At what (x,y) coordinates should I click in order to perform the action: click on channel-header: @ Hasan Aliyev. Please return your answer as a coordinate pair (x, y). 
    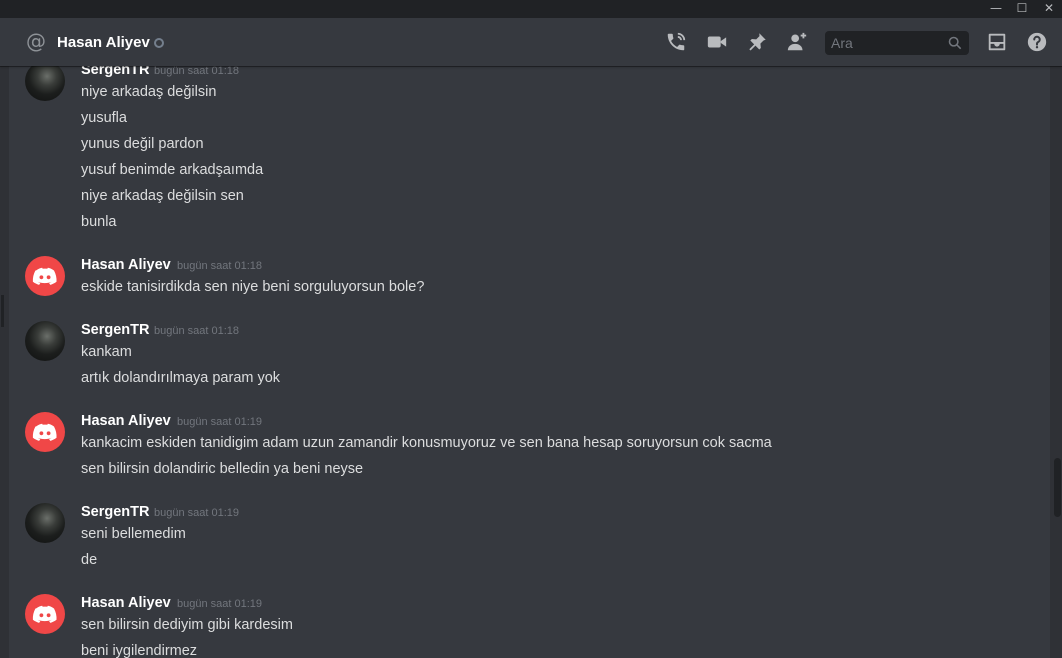
    Looking at the image, I should click on (531, 42).